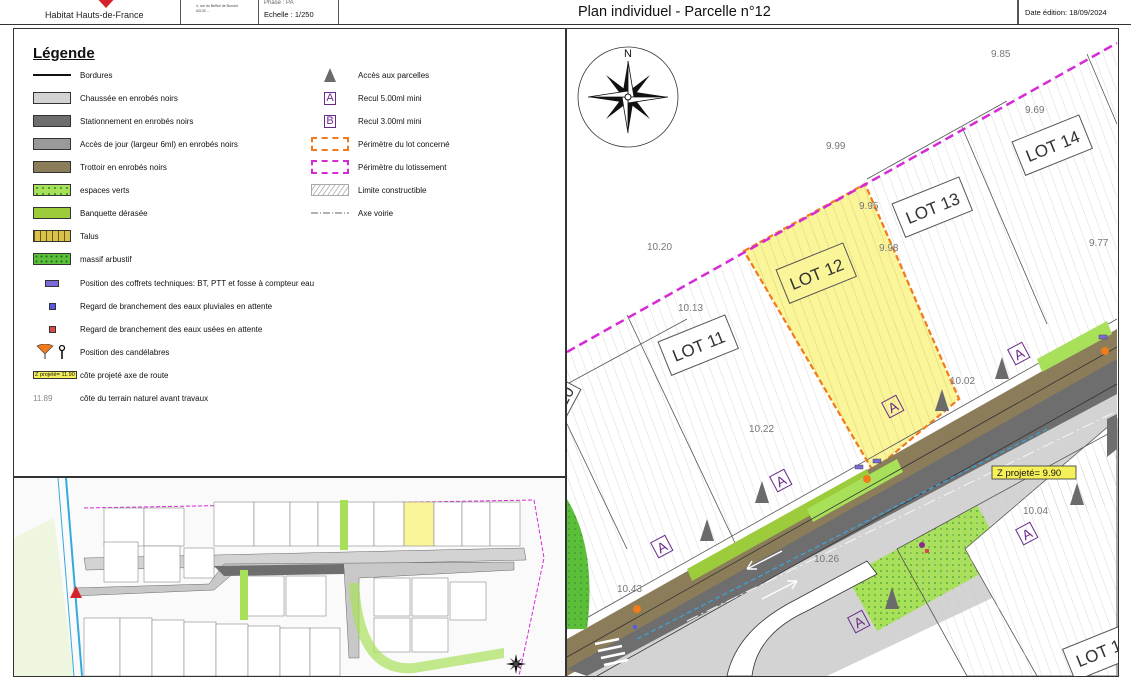 This screenshot has width=1131, height=677. What do you see at coordinates (279, 3) in the screenshot?
I see `phase-text: Phase : PA` at bounding box center [279, 3].